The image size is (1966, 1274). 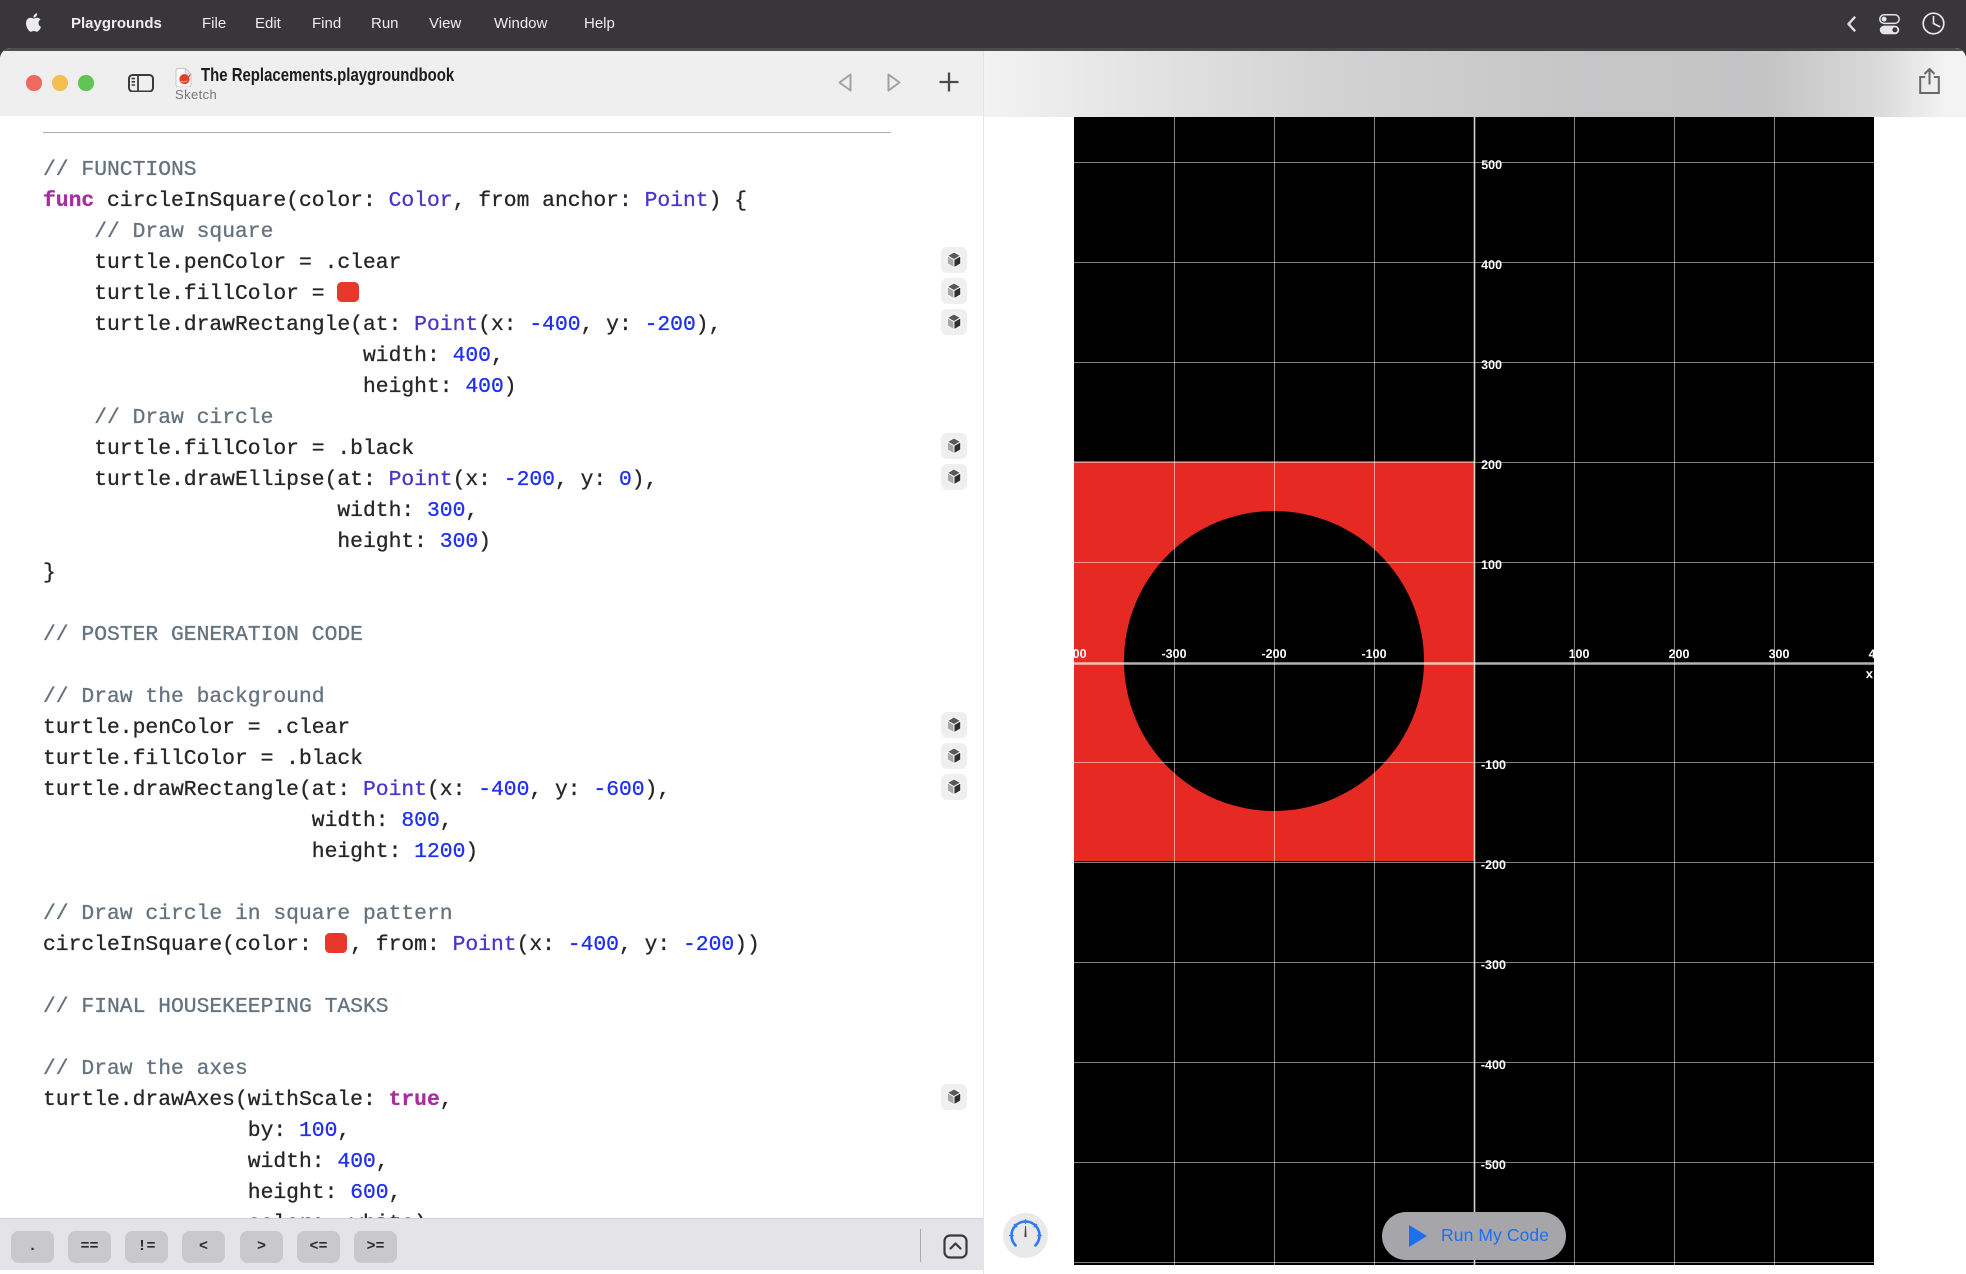 I want to click on svg-text: x, so click(x=1870, y=673).